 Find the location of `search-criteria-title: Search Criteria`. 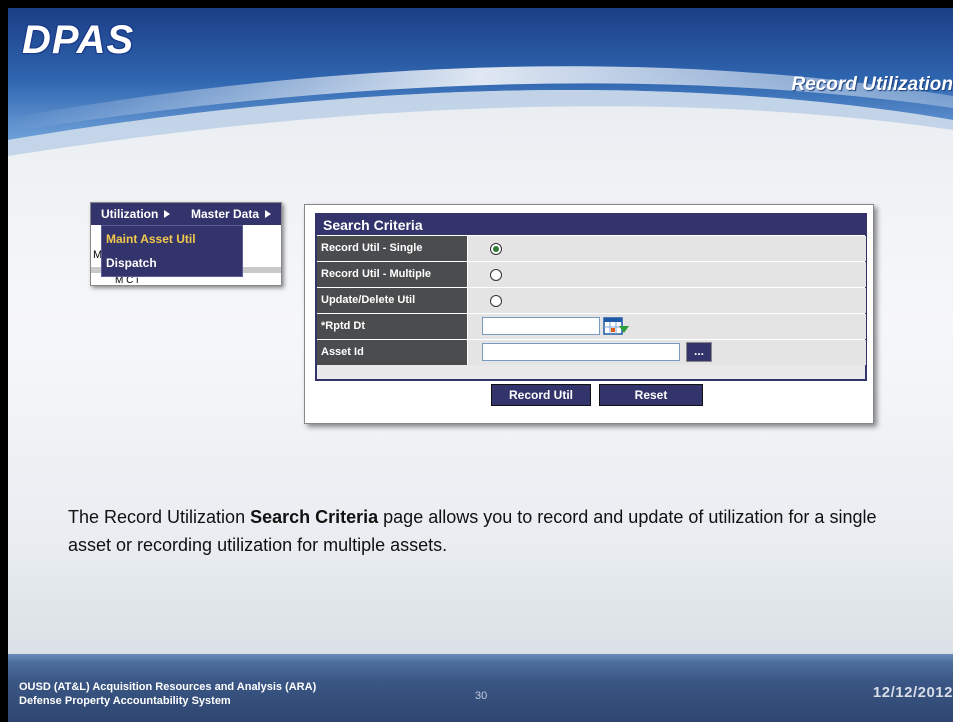

search-criteria-title: Search Criteria is located at coordinates (591, 225).